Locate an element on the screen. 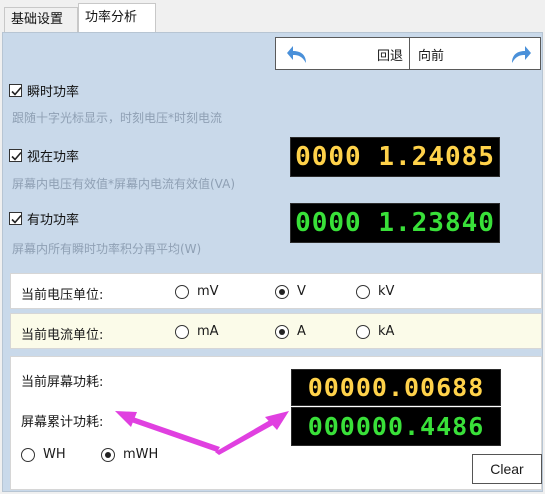  apparent-power-description: 屏幕内电压有效值*屏幕内电流有效值(VA) is located at coordinates (124, 184).